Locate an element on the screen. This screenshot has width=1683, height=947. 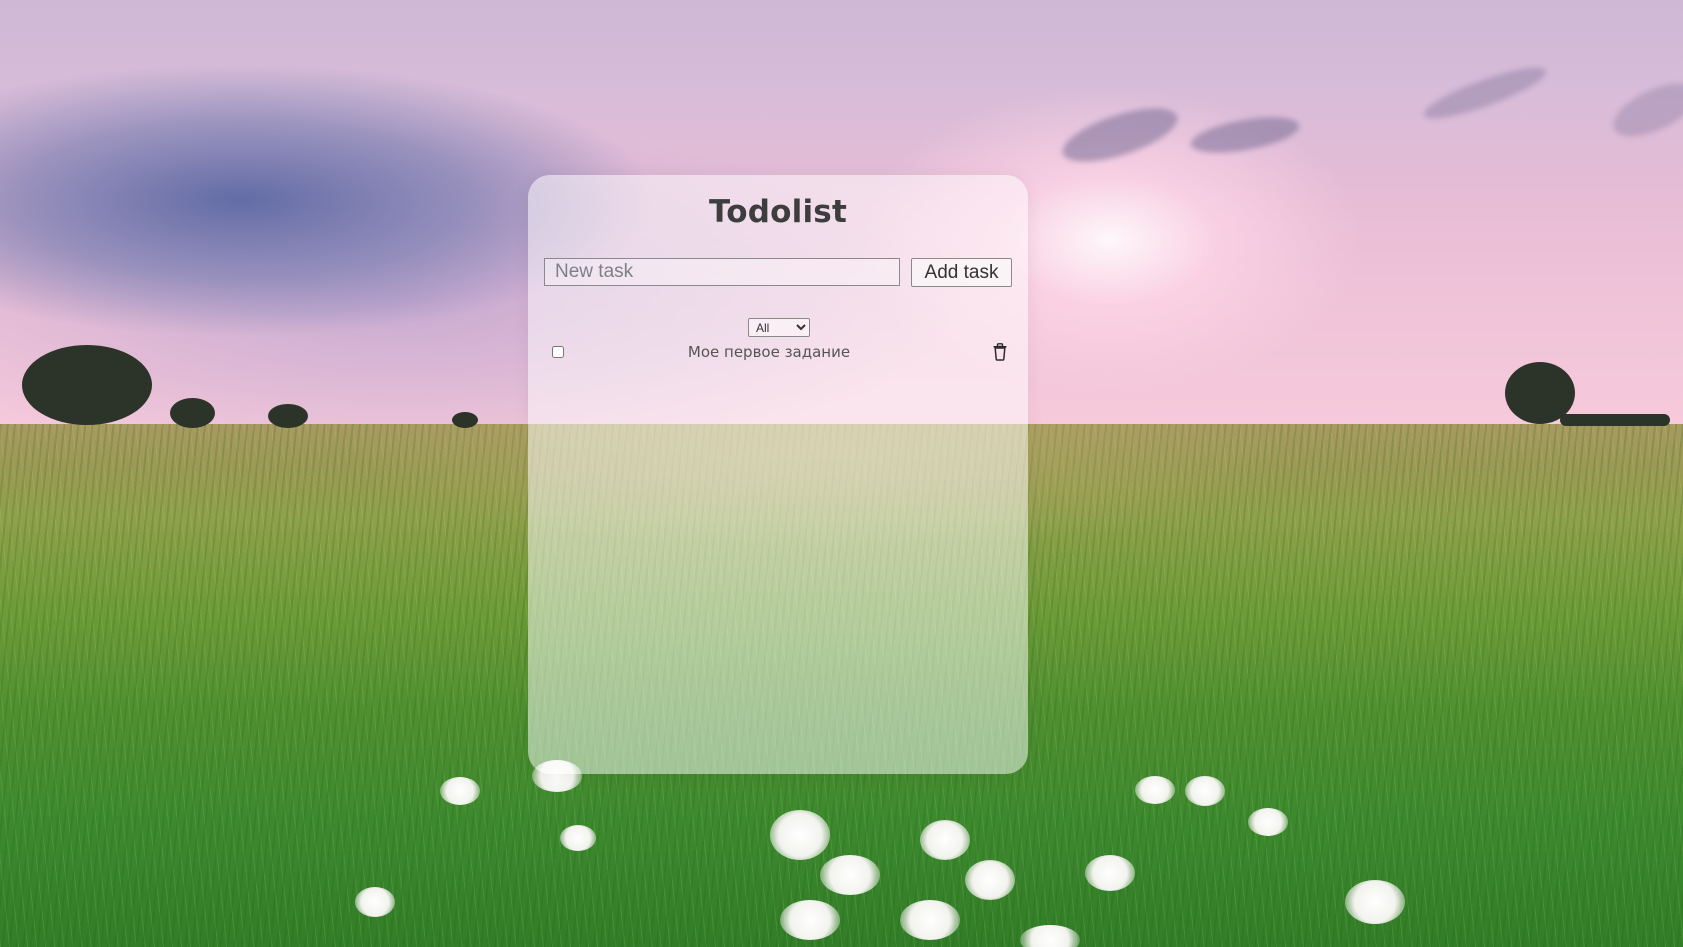
filter-select: All is located at coordinates (779, 327).